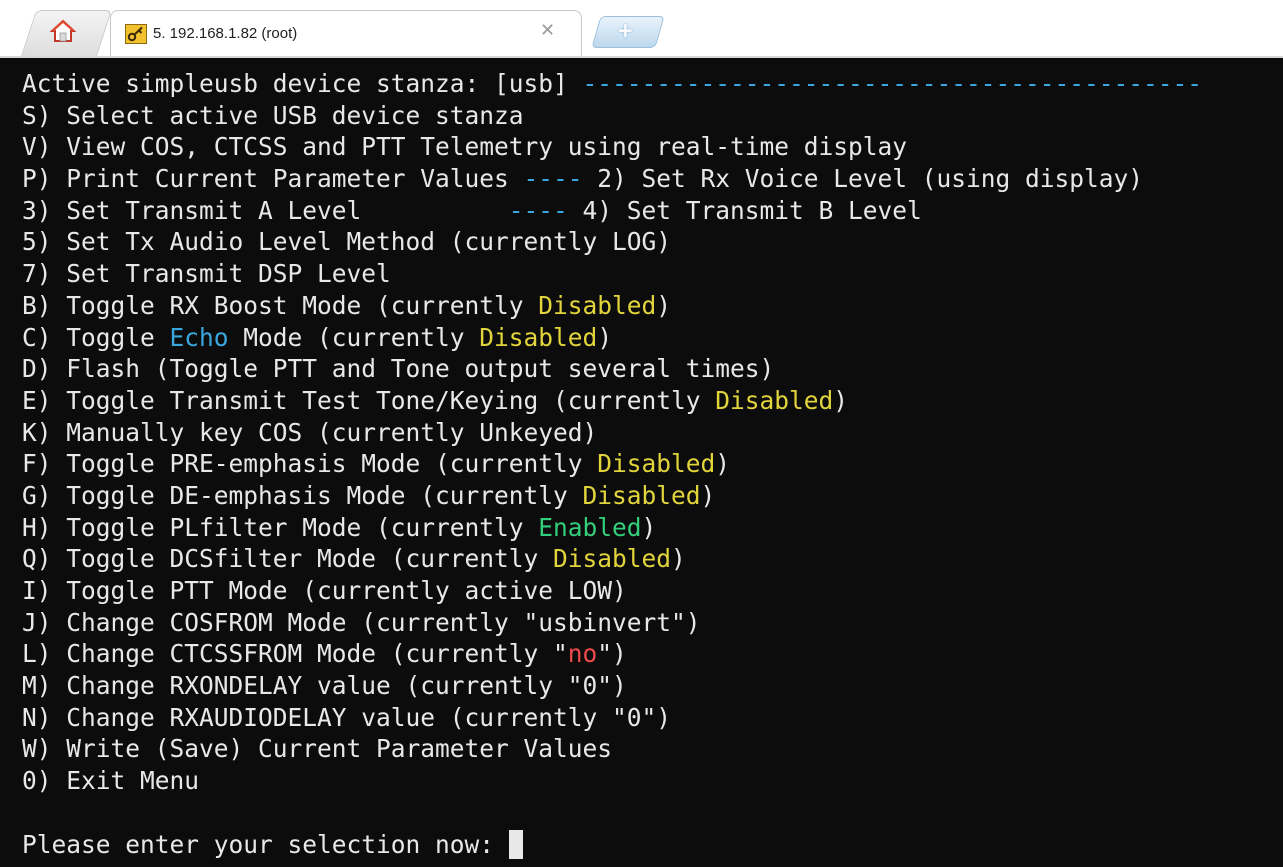 The height and width of the screenshot is (867, 1283). Describe the element at coordinates (302, 83) in the screenshot. I see `terminal-text: Active simpleusb device stanza: [usb]` at that location.